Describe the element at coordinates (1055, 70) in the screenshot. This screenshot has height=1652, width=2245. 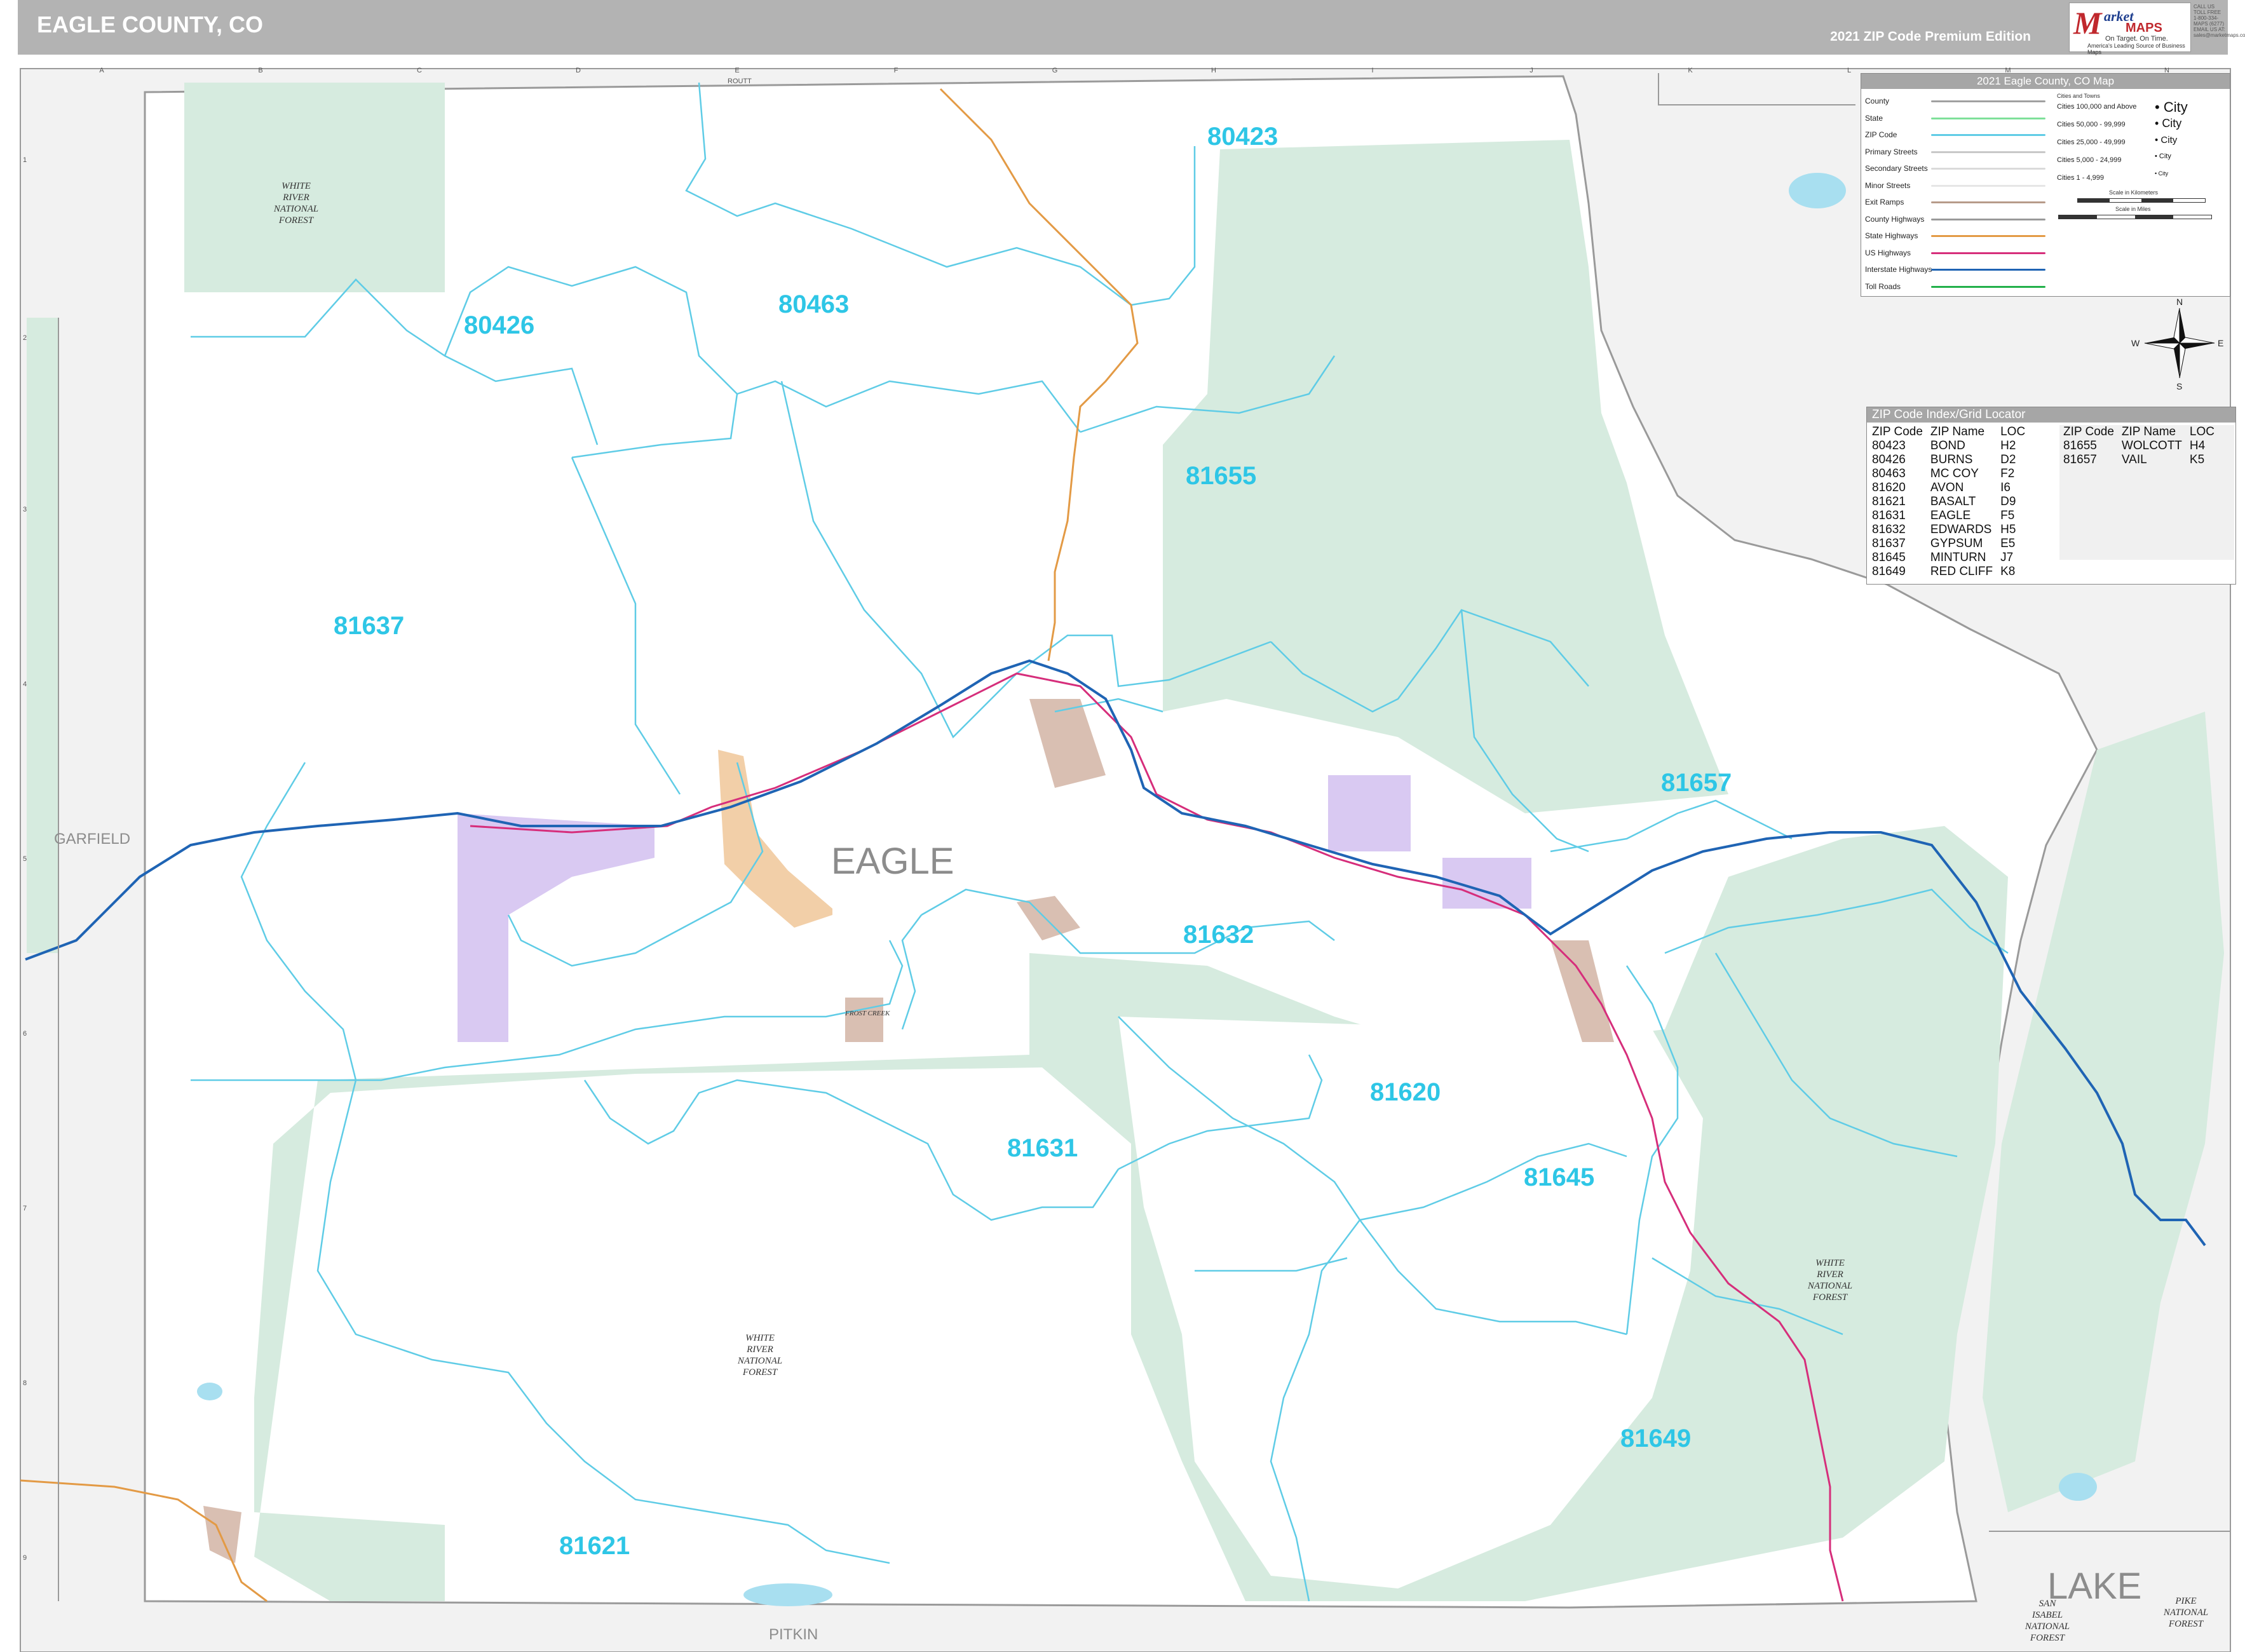
I see `svg-text: G` at that location.